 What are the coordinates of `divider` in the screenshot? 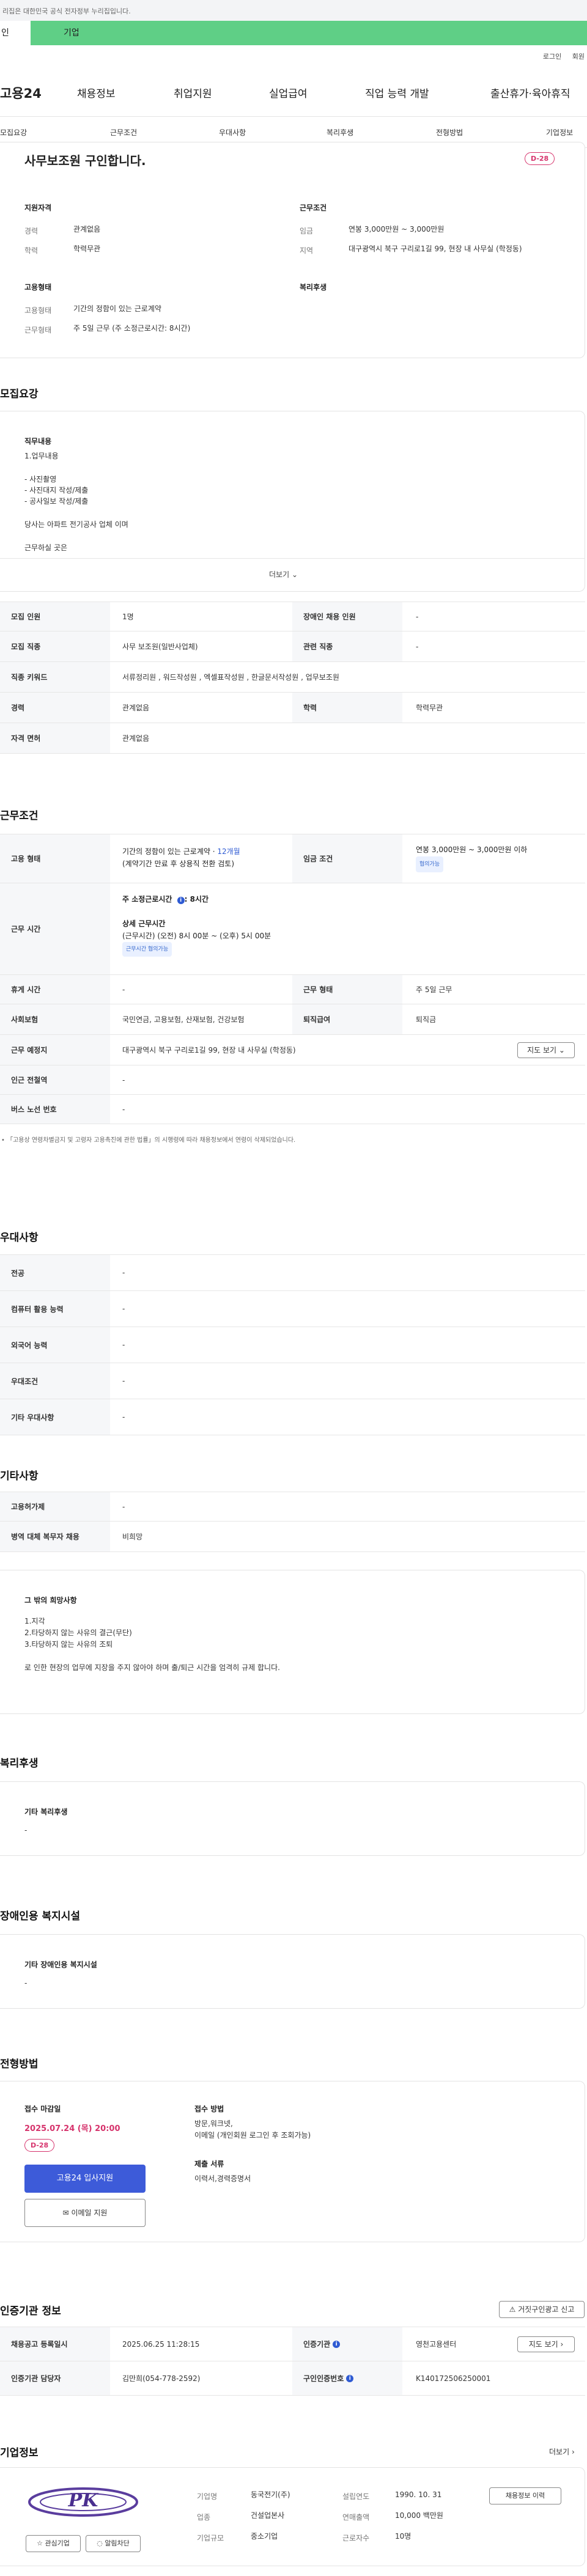 It's located at (292, 558).